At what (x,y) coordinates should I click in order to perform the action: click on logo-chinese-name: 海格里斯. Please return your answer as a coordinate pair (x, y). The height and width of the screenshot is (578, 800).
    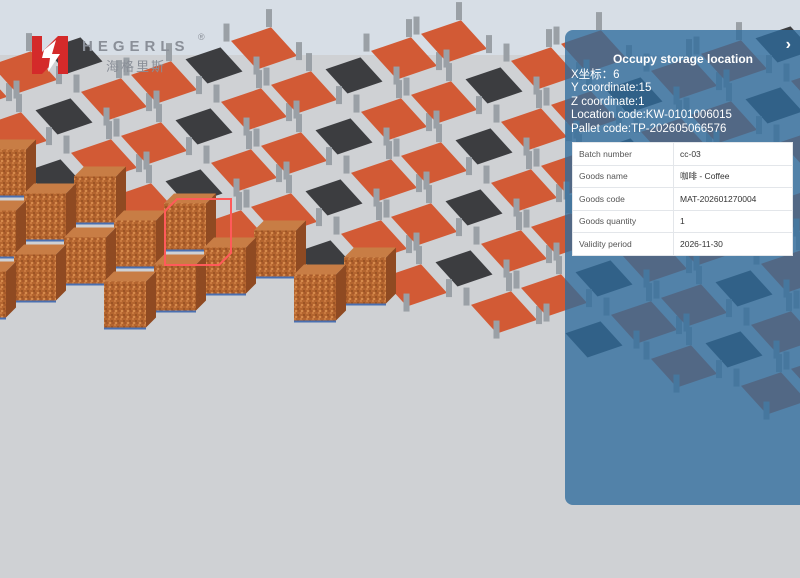
    Looking at the image, I should click on (136, 67).